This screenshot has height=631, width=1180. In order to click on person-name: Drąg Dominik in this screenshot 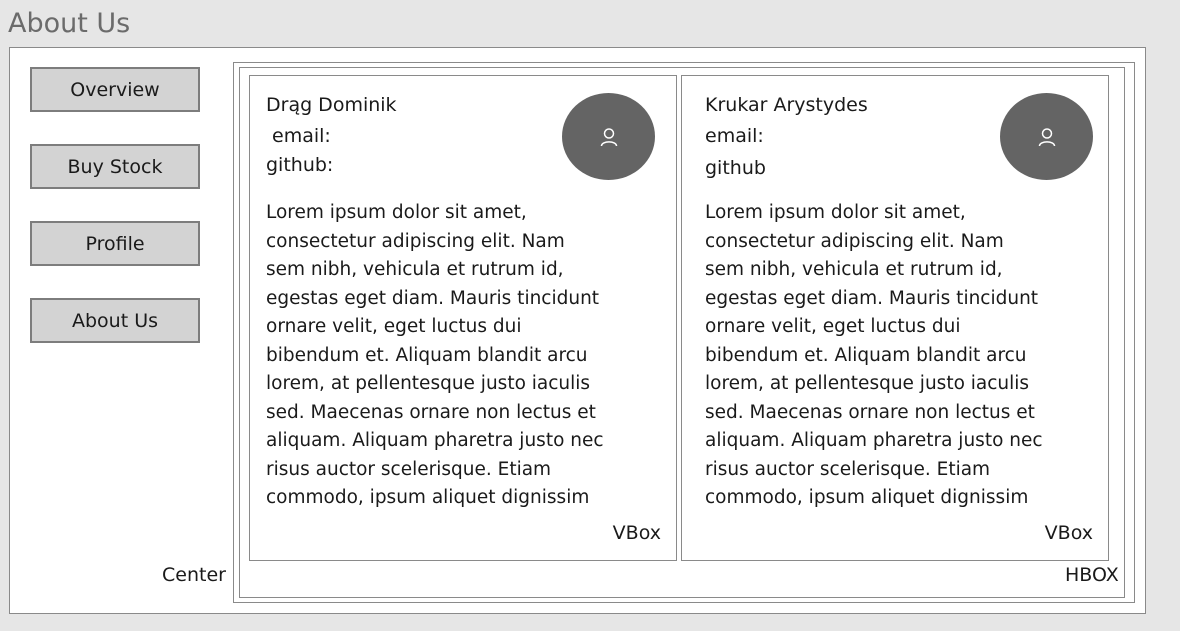, I will do `click(331, 105)`.